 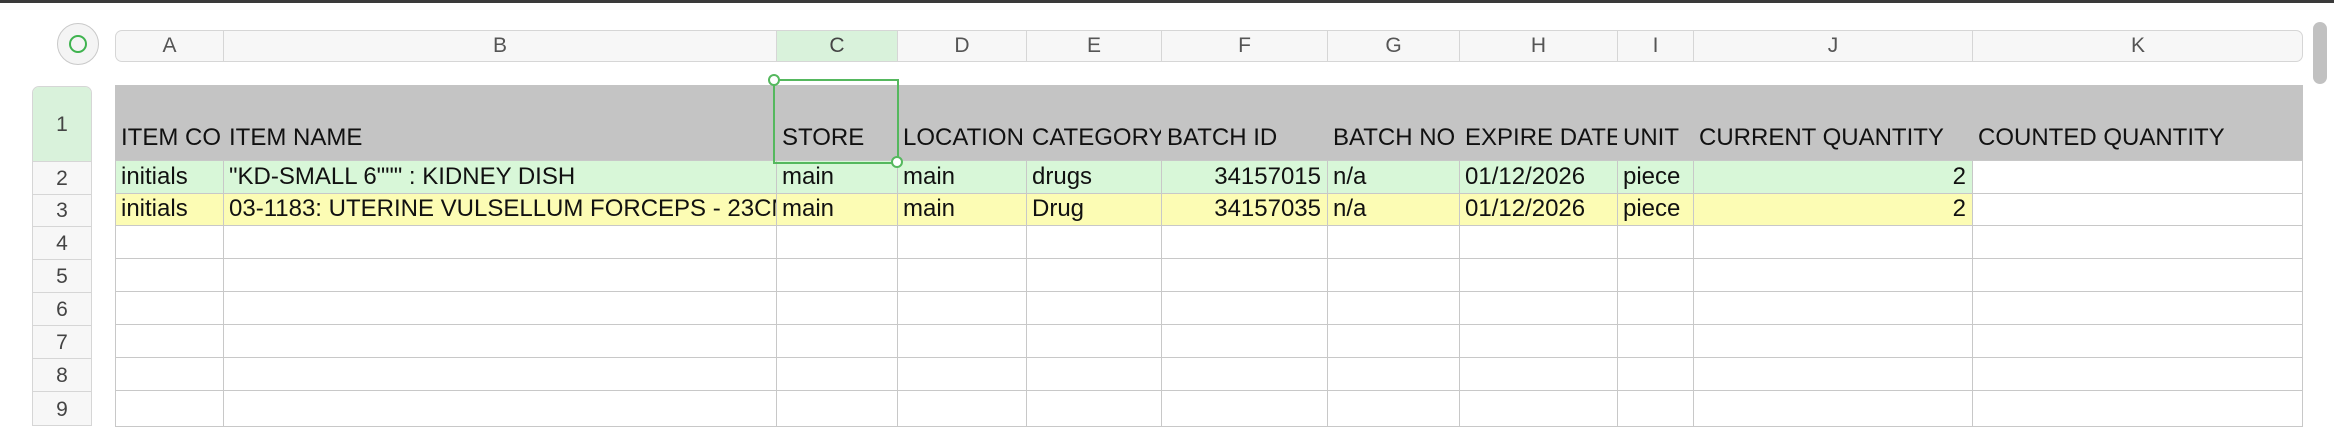 I want to click on header-cell-k: COUNTED QUANTITY, so click(x=2137, y=138).